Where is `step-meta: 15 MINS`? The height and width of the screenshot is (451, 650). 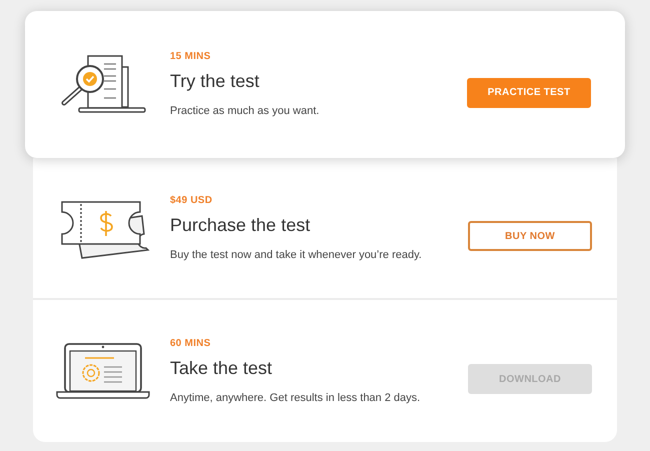
step-meta: 15 MINS is located at coordinates (191, 57).